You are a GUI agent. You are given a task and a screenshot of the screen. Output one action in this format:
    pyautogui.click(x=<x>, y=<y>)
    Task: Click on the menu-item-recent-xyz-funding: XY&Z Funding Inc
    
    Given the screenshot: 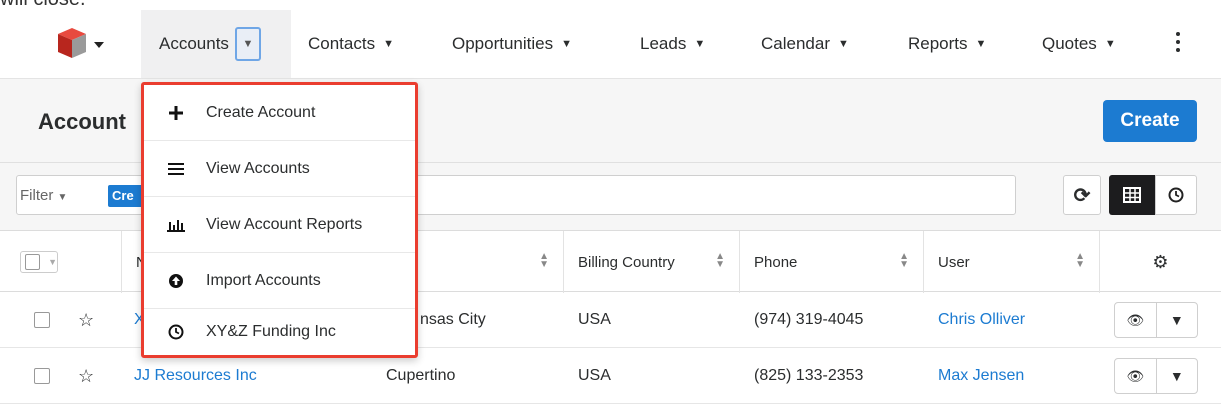 What is the action you would take?
    pyautogui.click(x=279, y=332)
    